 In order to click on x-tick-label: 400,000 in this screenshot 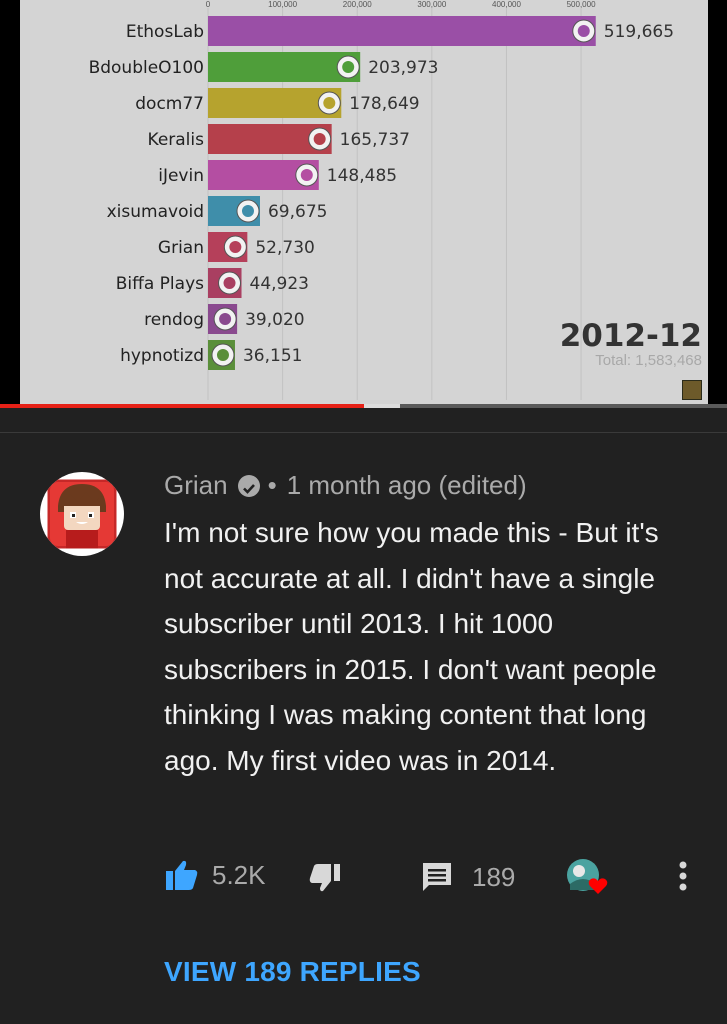, I will do `click(506, 4)`.